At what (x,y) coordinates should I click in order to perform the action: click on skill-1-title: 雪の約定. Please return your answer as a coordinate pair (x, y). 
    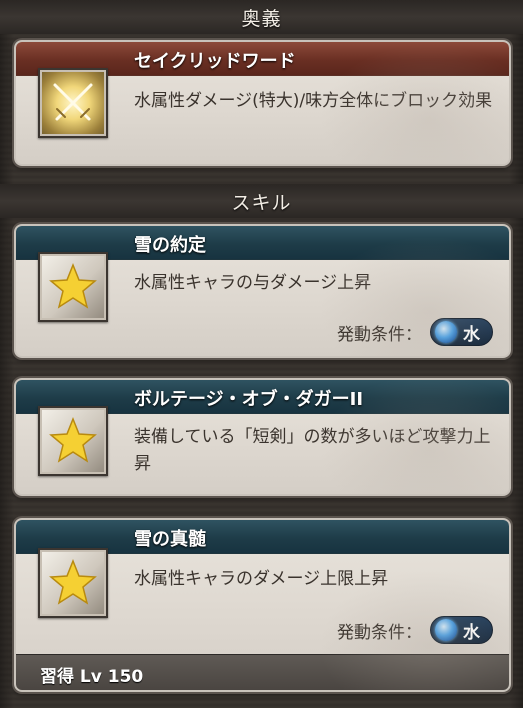
    Looking at the image, I should click on (170, 245).